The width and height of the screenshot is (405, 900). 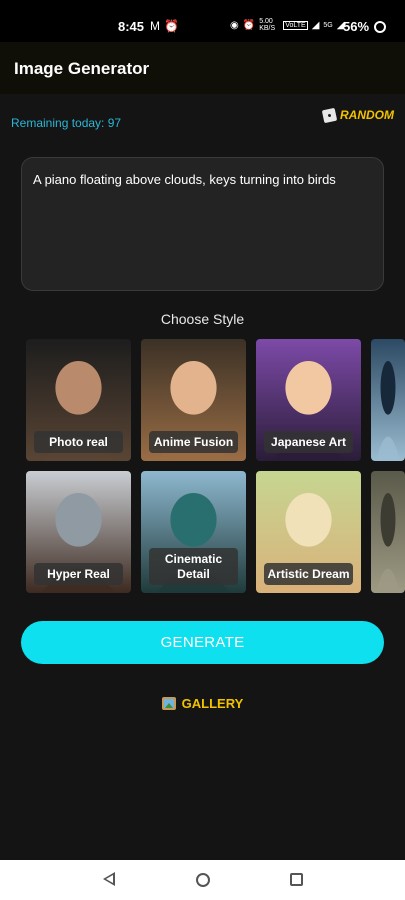 I want to click on style-card: Anime Fusion, so click(x=193, y=400).